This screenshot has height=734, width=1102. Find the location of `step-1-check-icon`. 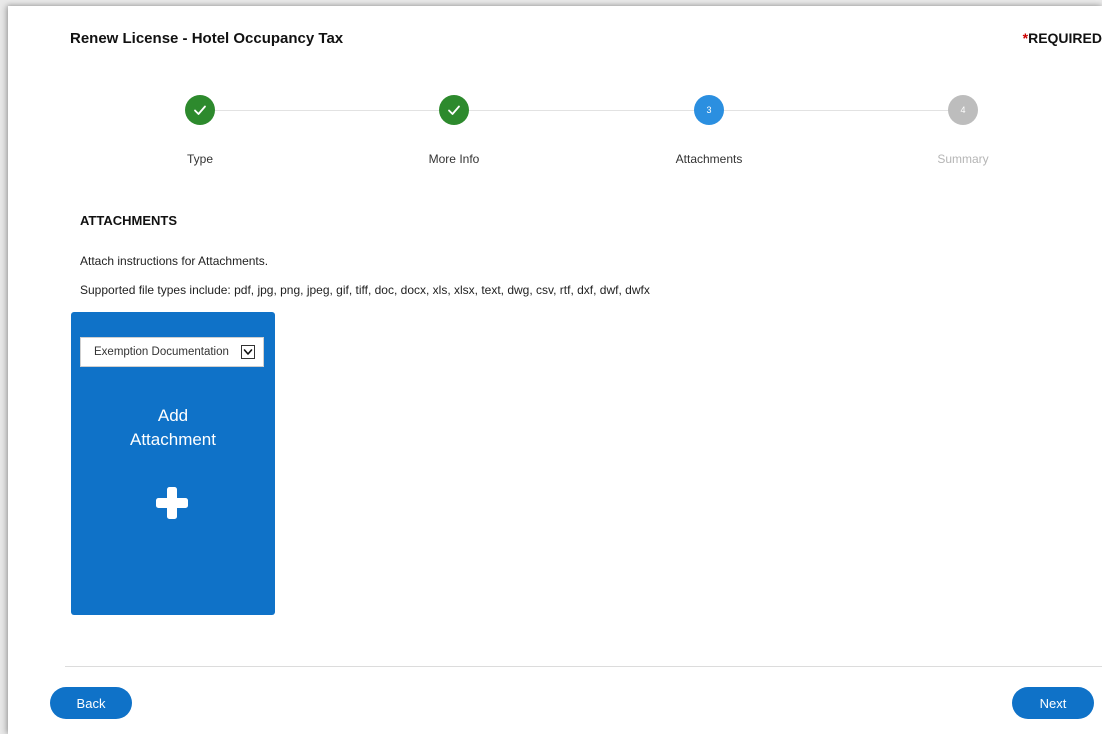

step-1-check-icon is located at coordinates (200, 110).